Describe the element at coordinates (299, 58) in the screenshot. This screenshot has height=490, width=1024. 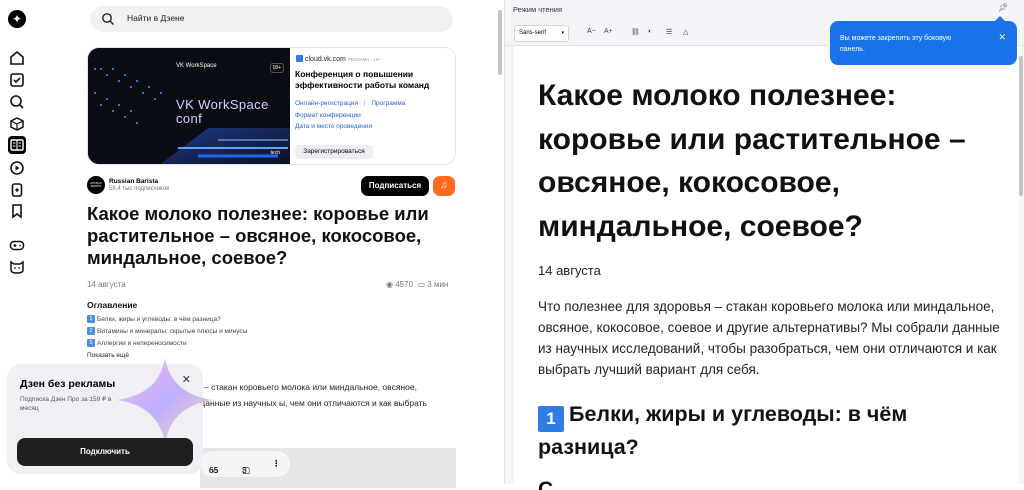
I see `vk-cloud-icon` at that location.